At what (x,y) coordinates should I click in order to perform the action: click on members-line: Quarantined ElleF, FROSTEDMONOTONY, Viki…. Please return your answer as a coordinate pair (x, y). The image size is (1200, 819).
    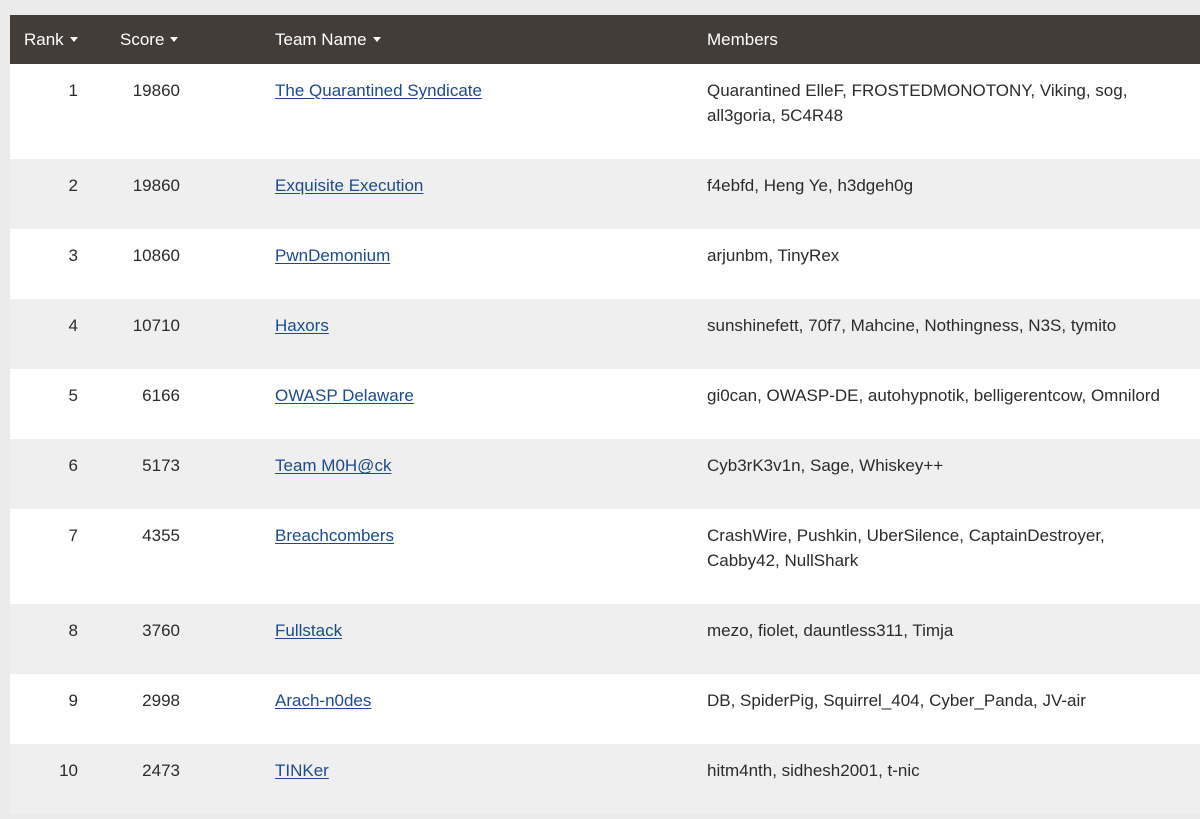
    Looking at the image, I should click on (917, 90).